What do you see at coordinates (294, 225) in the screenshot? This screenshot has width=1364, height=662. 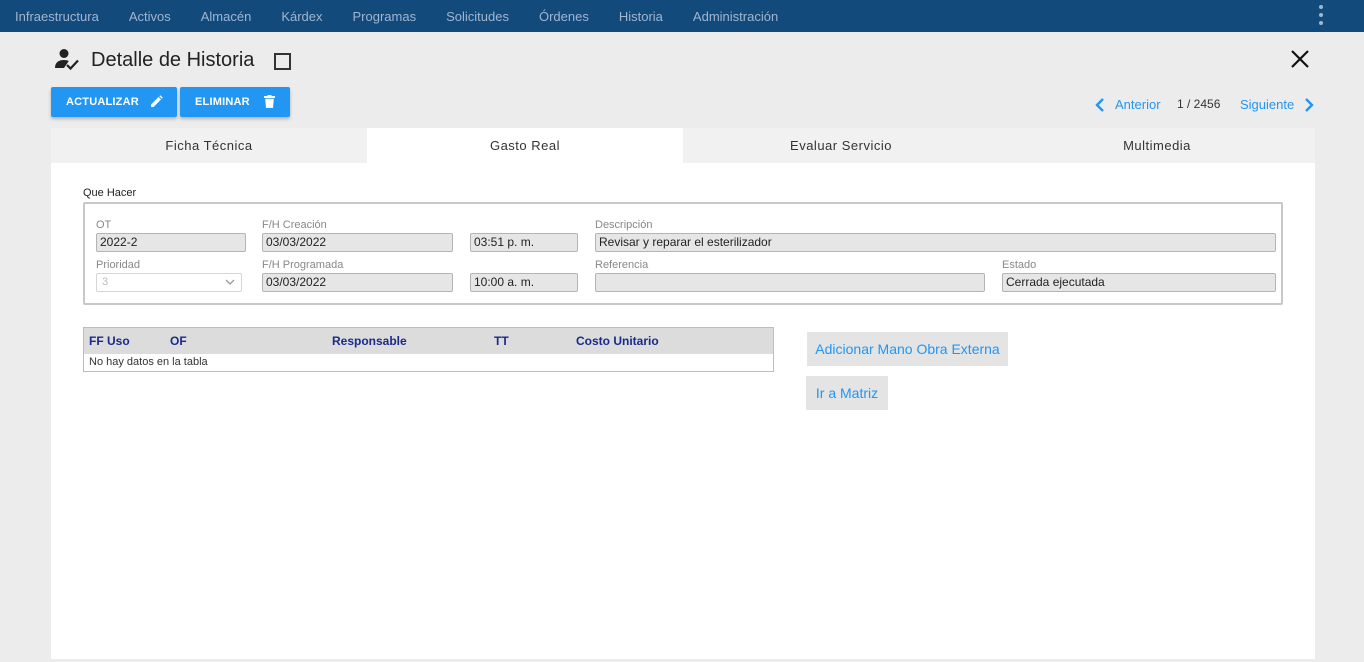 I see `creation-label: F/H Creación` at bounding box center [294, 225].